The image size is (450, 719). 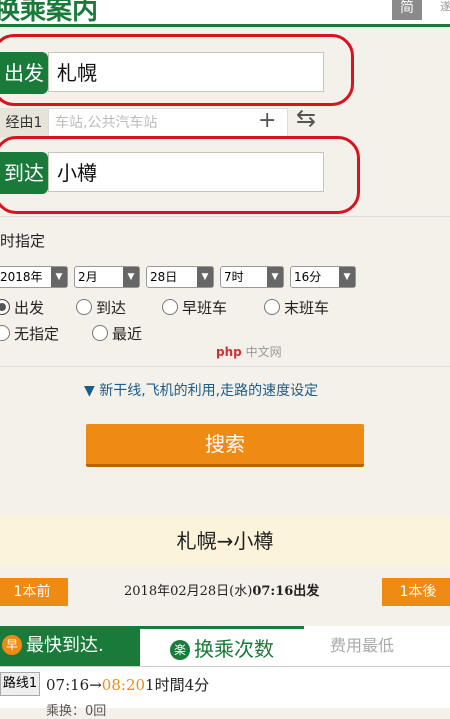 I want to click on radio-first-train: 早班车, so click(x=194, y=307).